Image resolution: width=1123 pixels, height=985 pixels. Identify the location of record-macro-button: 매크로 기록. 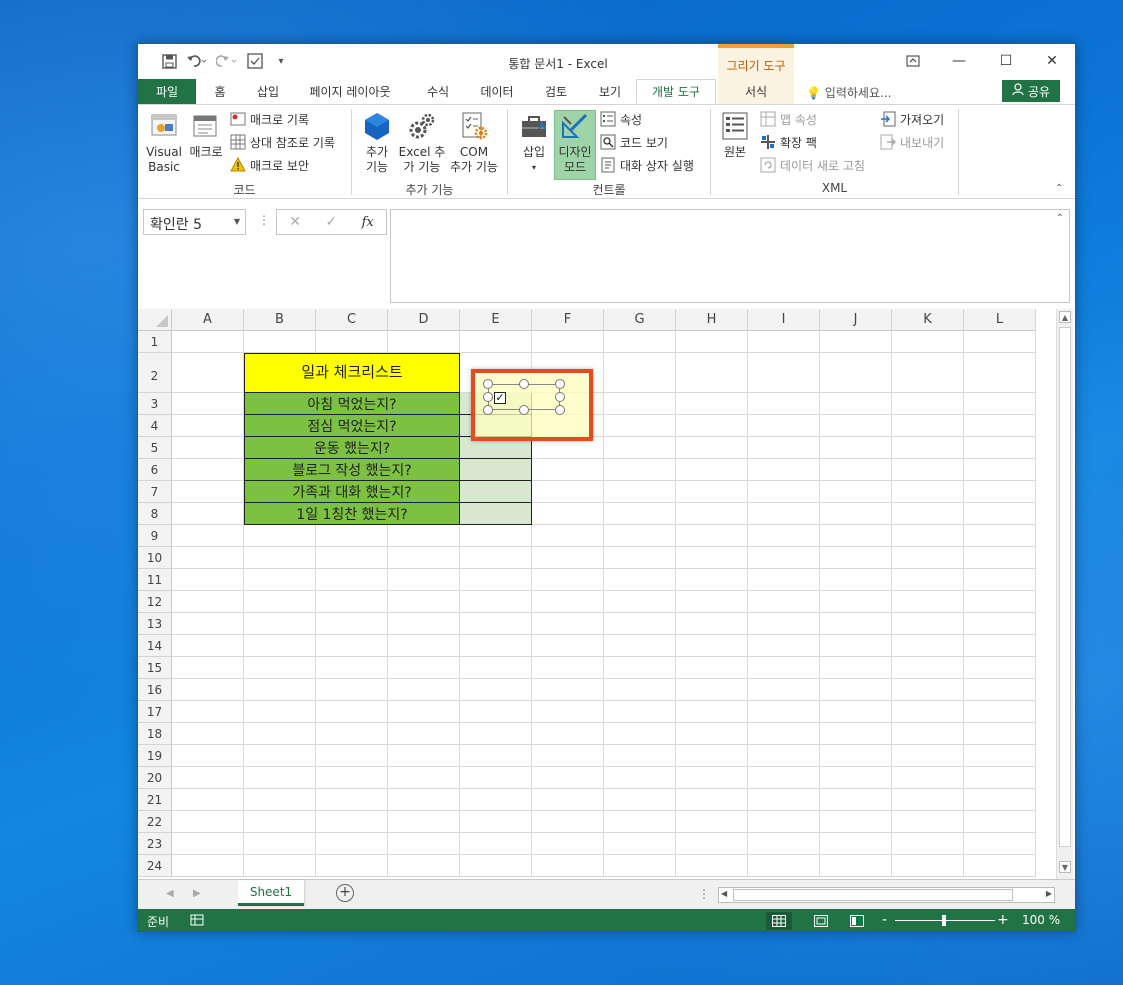
(269, 119).